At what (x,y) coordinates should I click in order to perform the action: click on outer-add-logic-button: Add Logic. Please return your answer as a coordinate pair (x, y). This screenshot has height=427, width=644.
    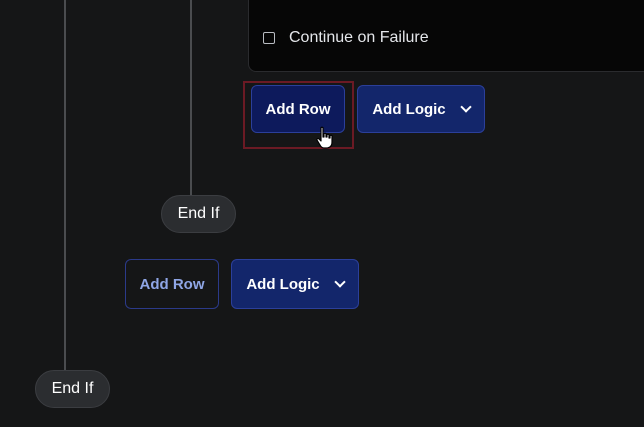
    Looking at the image, I should click on (295, 284).